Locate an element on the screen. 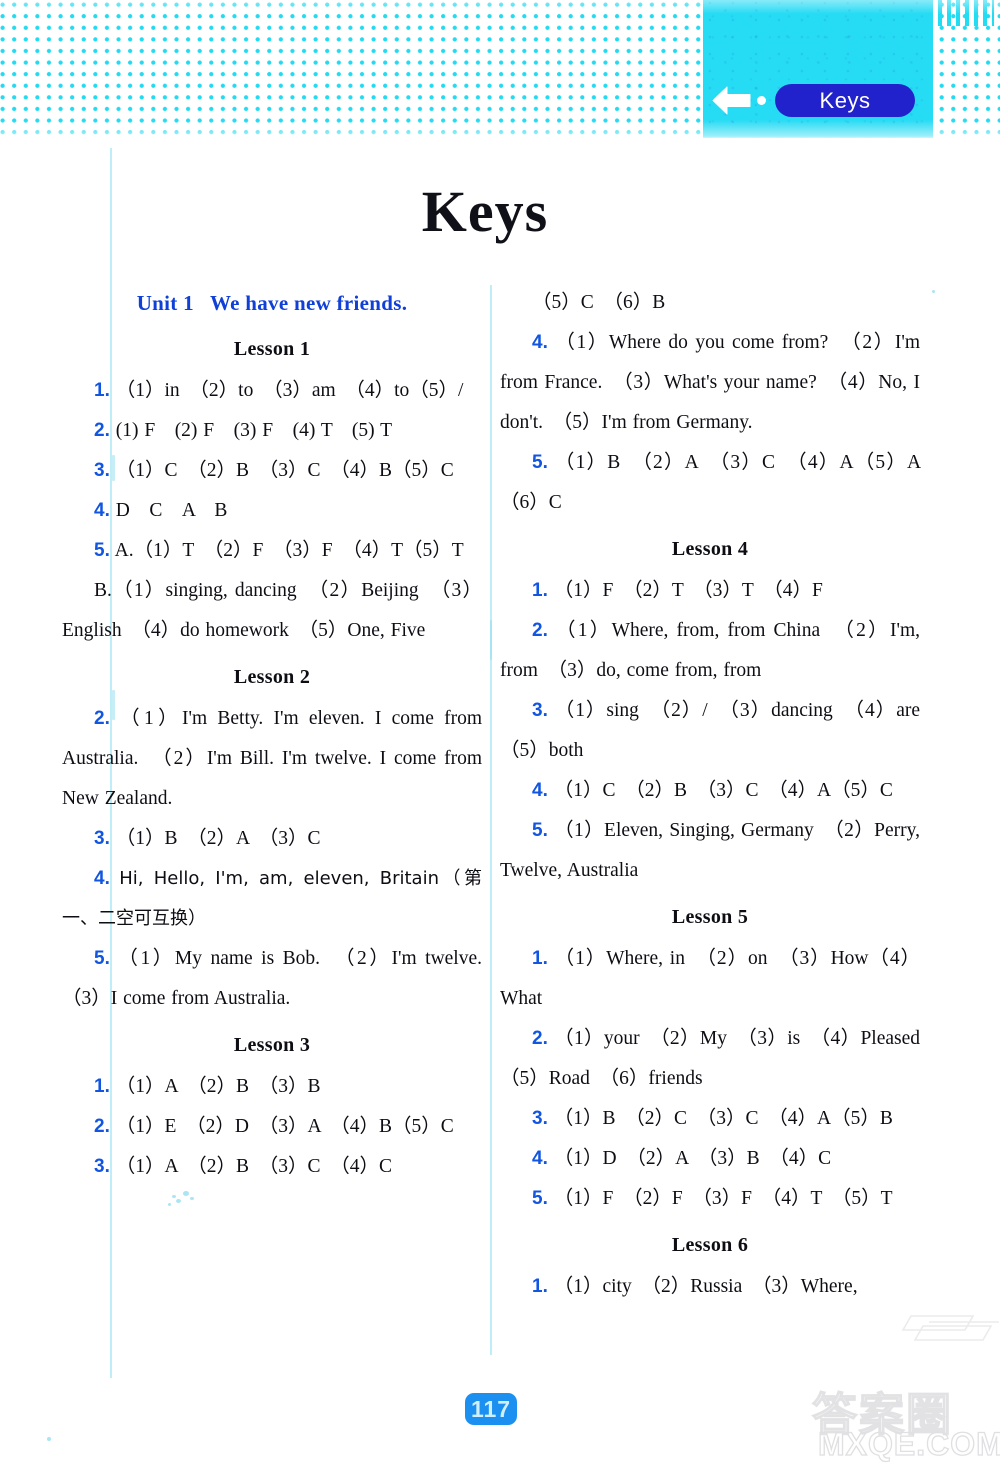 The image size is (1000, 1476). dot-icon is located at coordinates (761, 100).